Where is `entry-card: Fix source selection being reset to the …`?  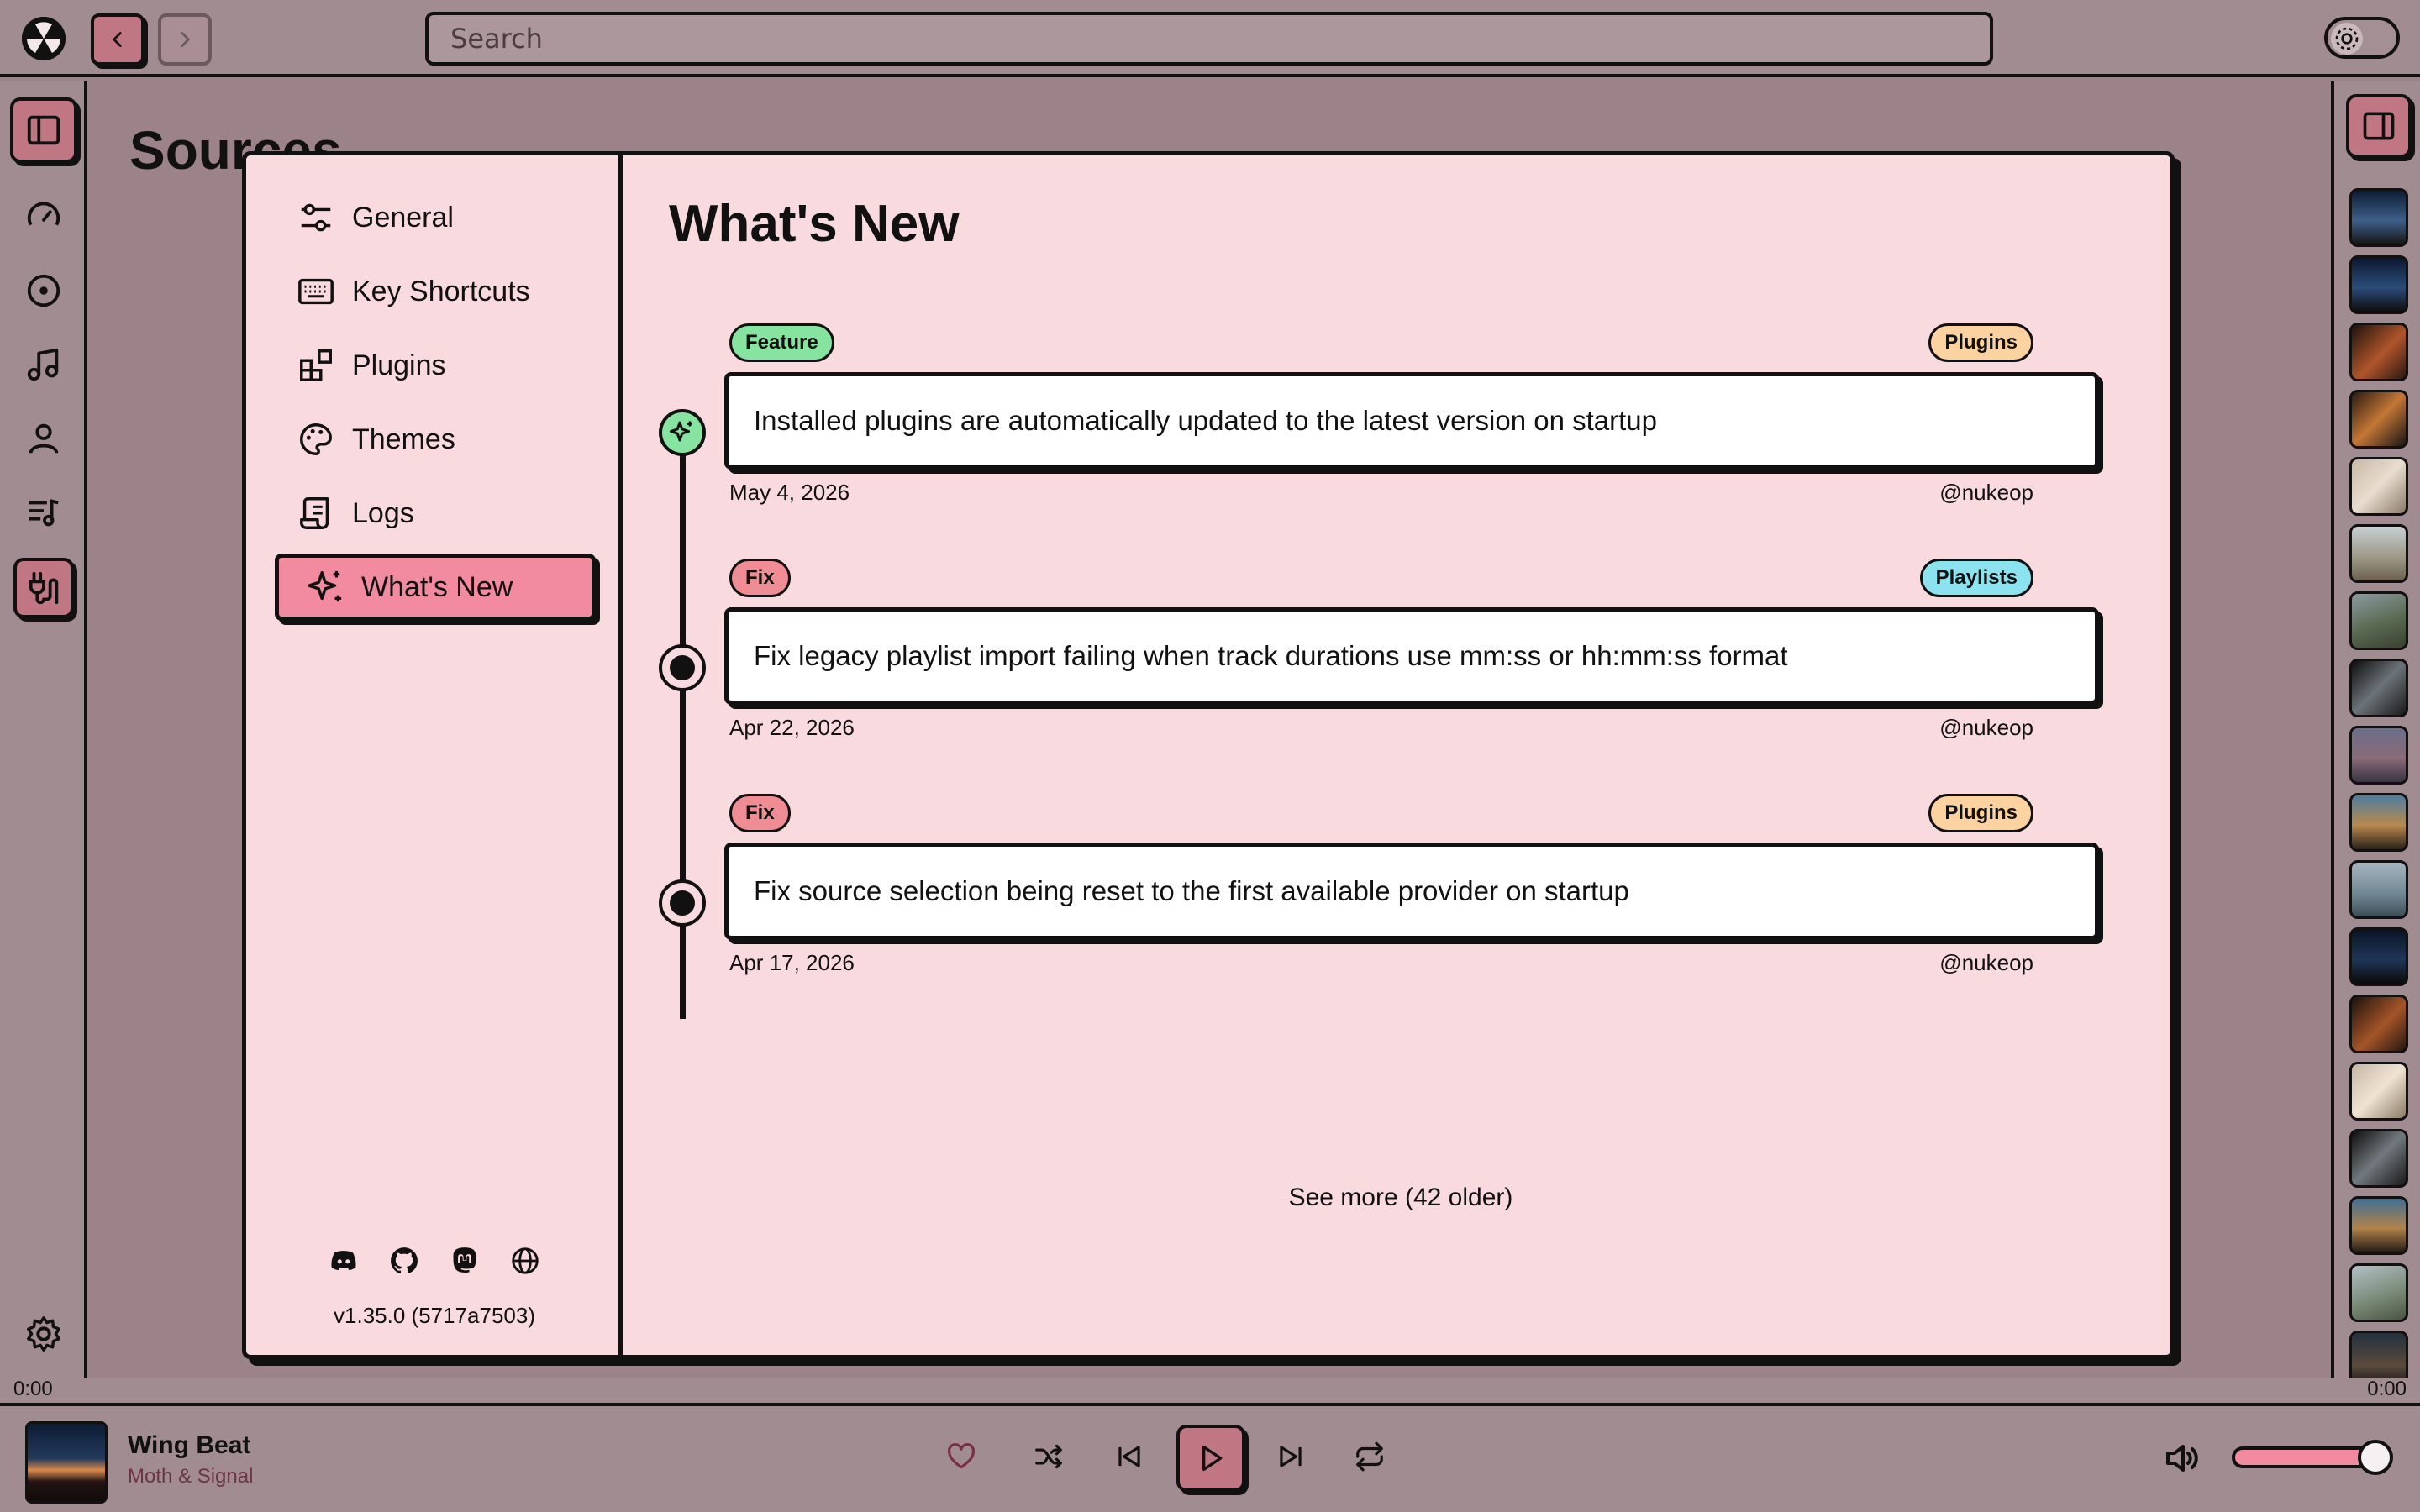
entry-card: Fix source selection being reset to the … is located at coordinates (1411, 891).